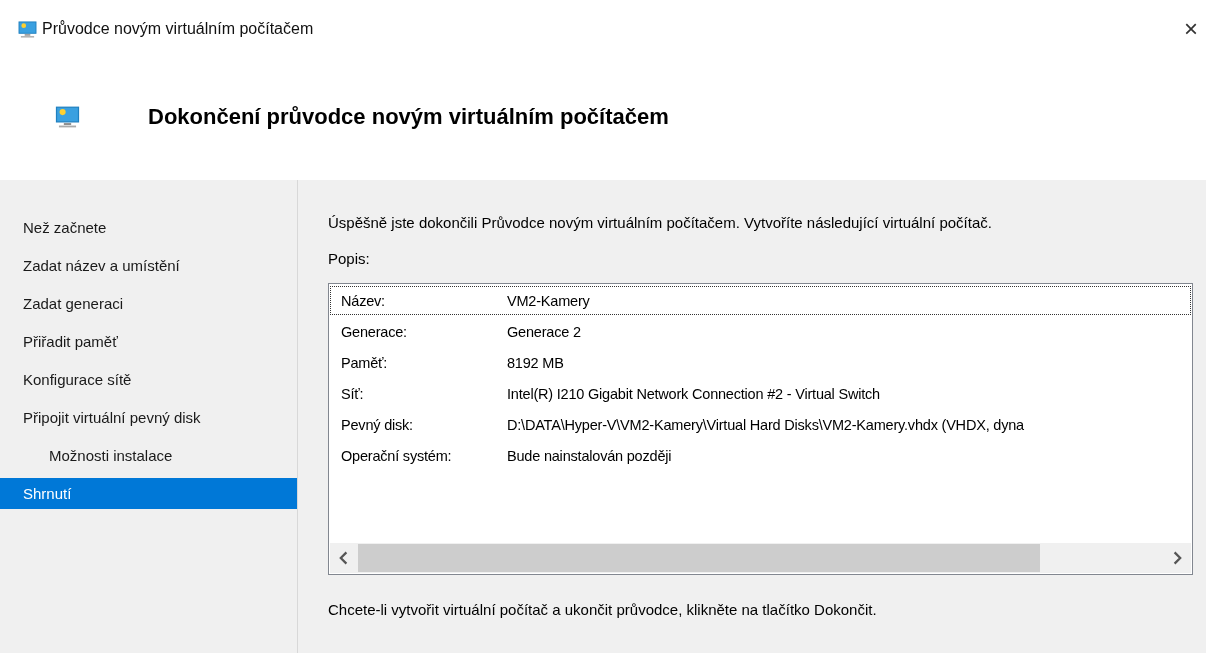 The height and width of the screenshot is (653, 1206). What do you see at coordinates (148, 303) in the screenshot?
I see `wizard-step: Zadat generaci` at bounding box center [148, 303].